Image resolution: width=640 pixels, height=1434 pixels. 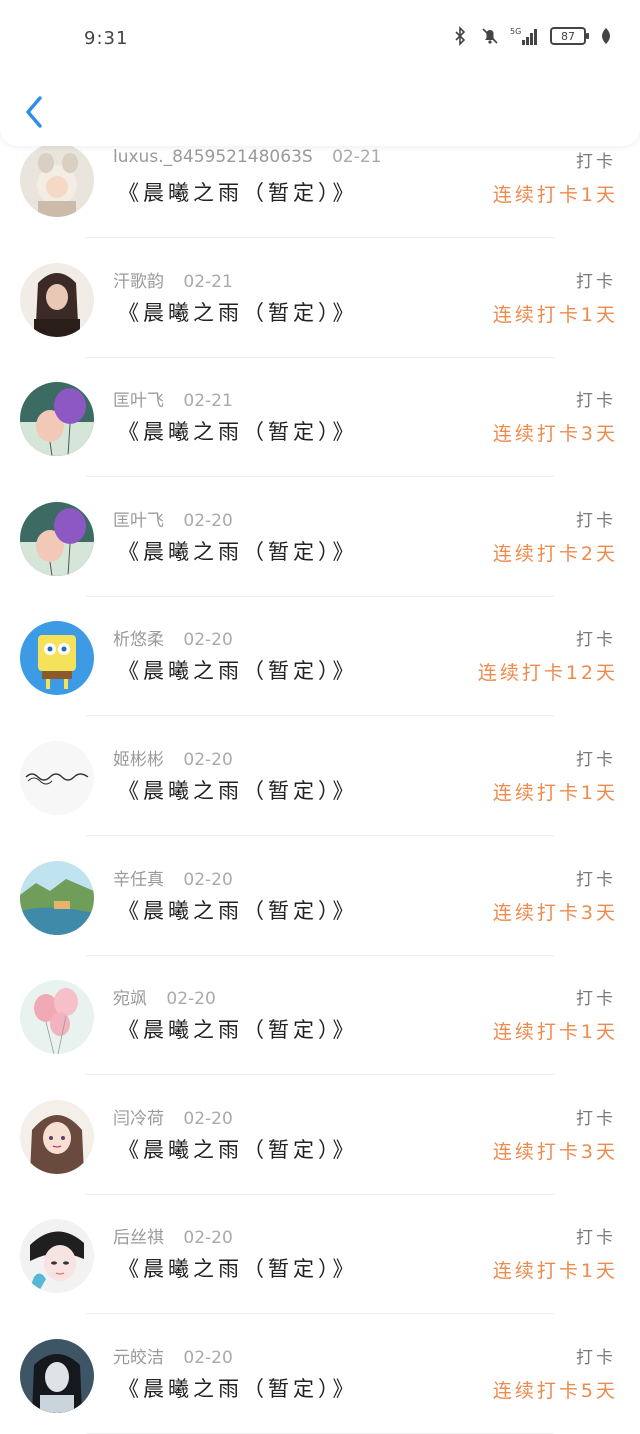 I want to click on list-item: 匡叶飞 02-21 《晨曦之雨（暂定）》 打卡 连续打卡3天, so click(x=320, y=418).